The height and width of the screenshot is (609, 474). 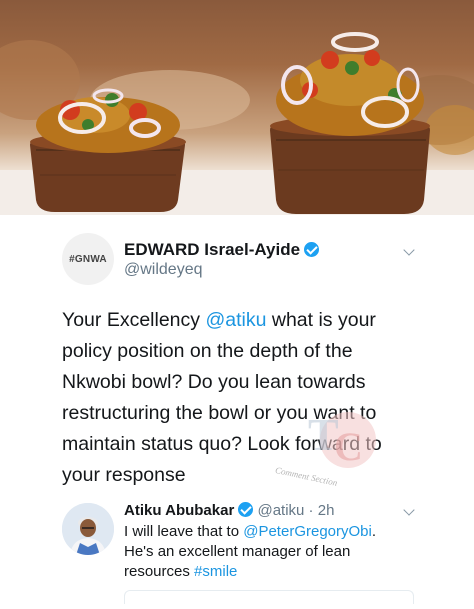 What do you see at coordinates (134, 320) in the screenshot?
I see `tweet-text-segment: Your Excellency` at bounding box center [134, 320].